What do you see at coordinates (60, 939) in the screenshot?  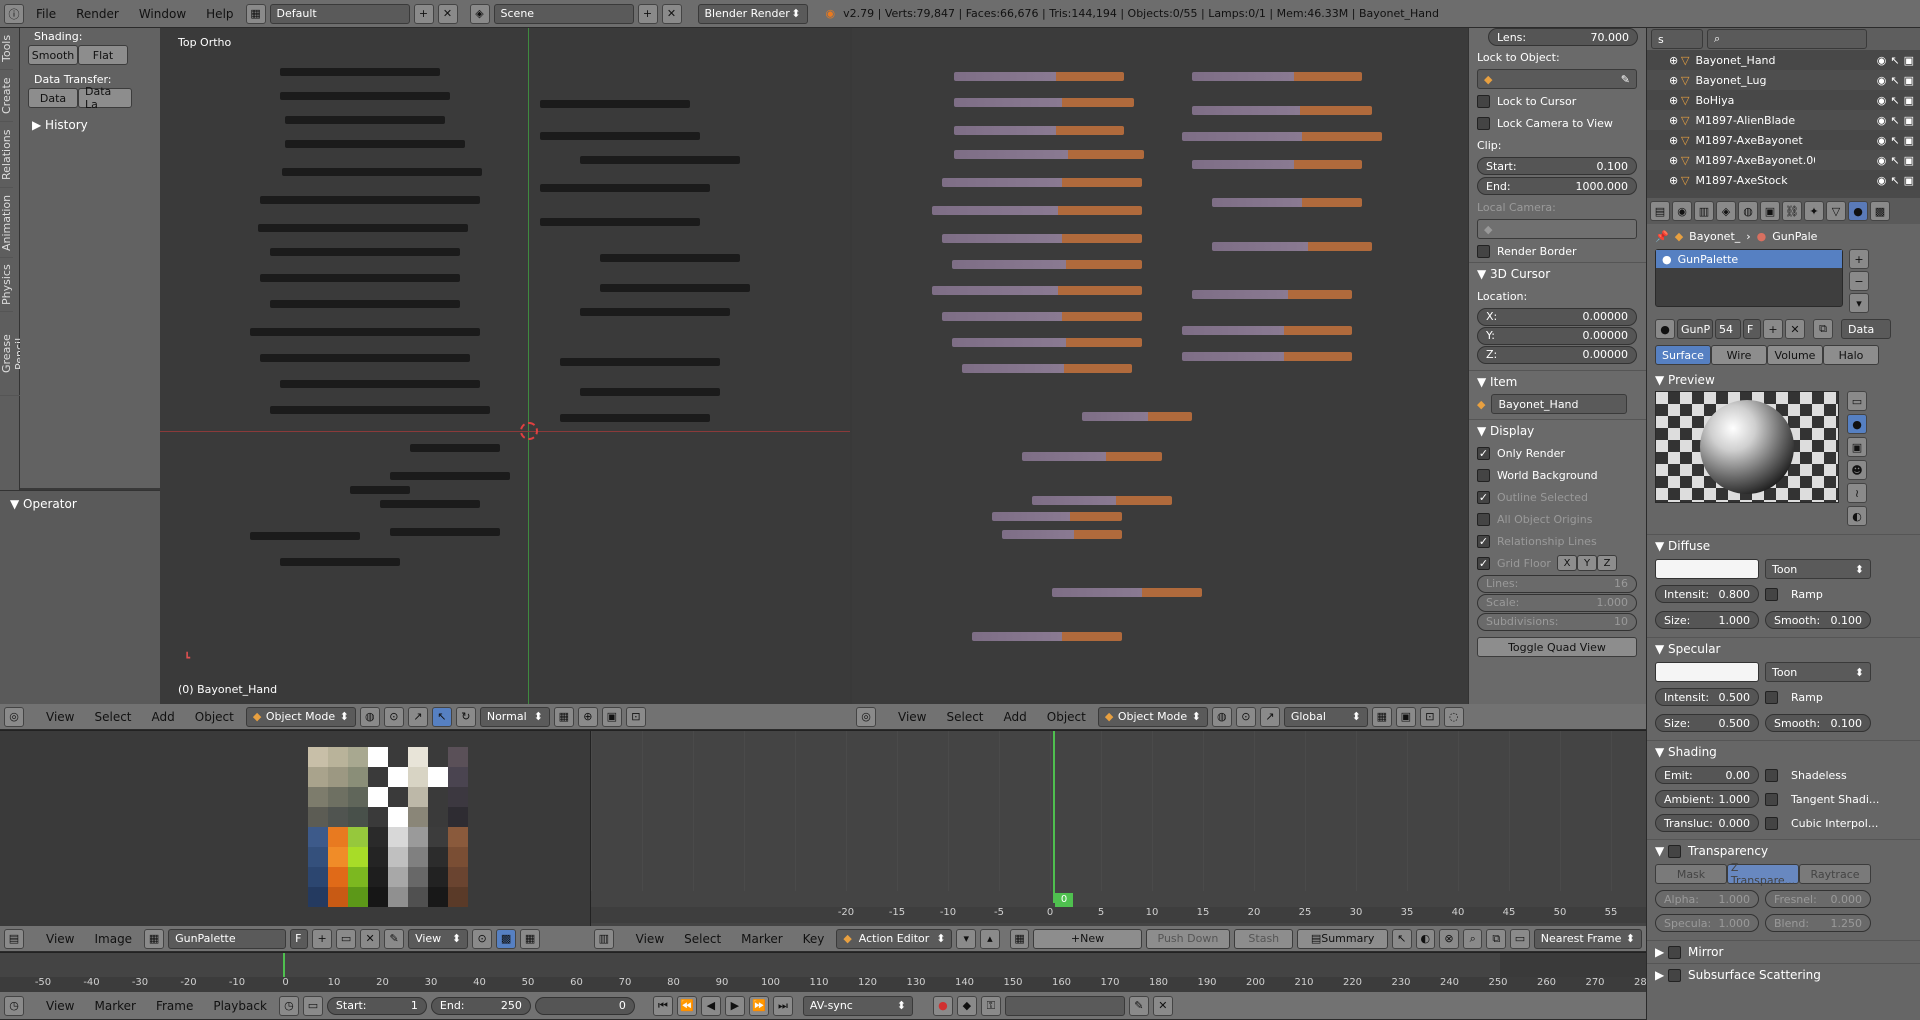 I see `menu-view-image: View` at bounding box center [60, 939].